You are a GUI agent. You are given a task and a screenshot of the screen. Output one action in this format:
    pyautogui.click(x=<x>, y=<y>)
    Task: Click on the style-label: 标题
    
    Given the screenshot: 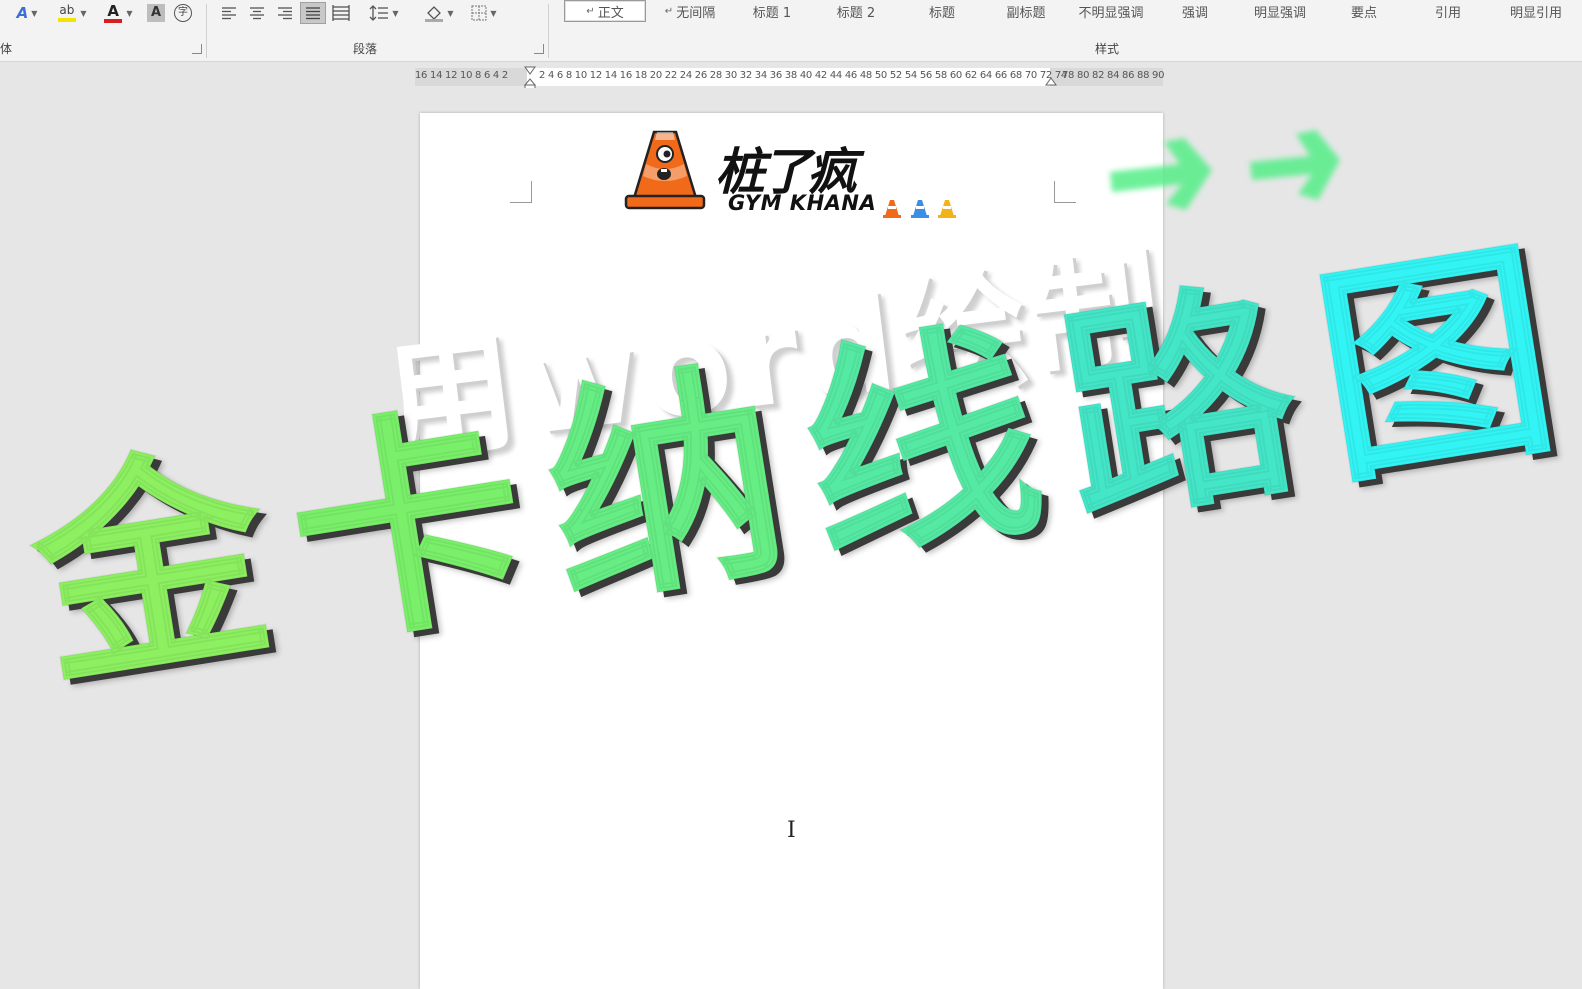 What is the action you would take?
    pyautogui.click(x=941, y=13)
    